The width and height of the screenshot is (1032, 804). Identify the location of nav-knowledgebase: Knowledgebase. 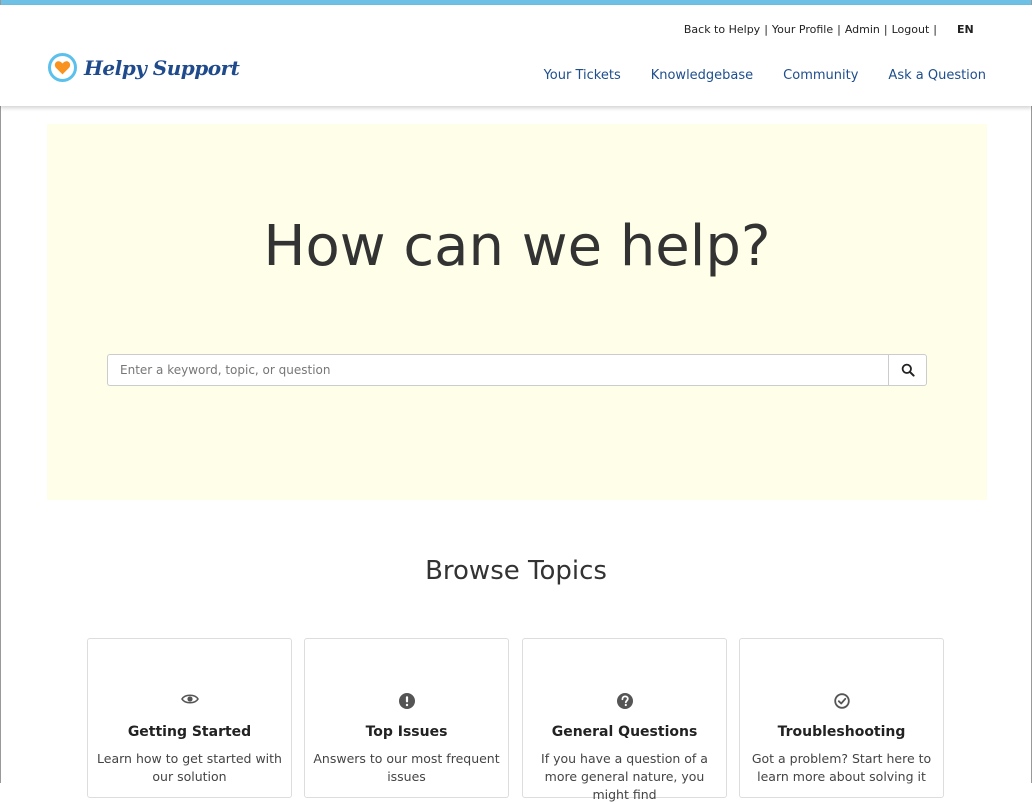
(702, 75).